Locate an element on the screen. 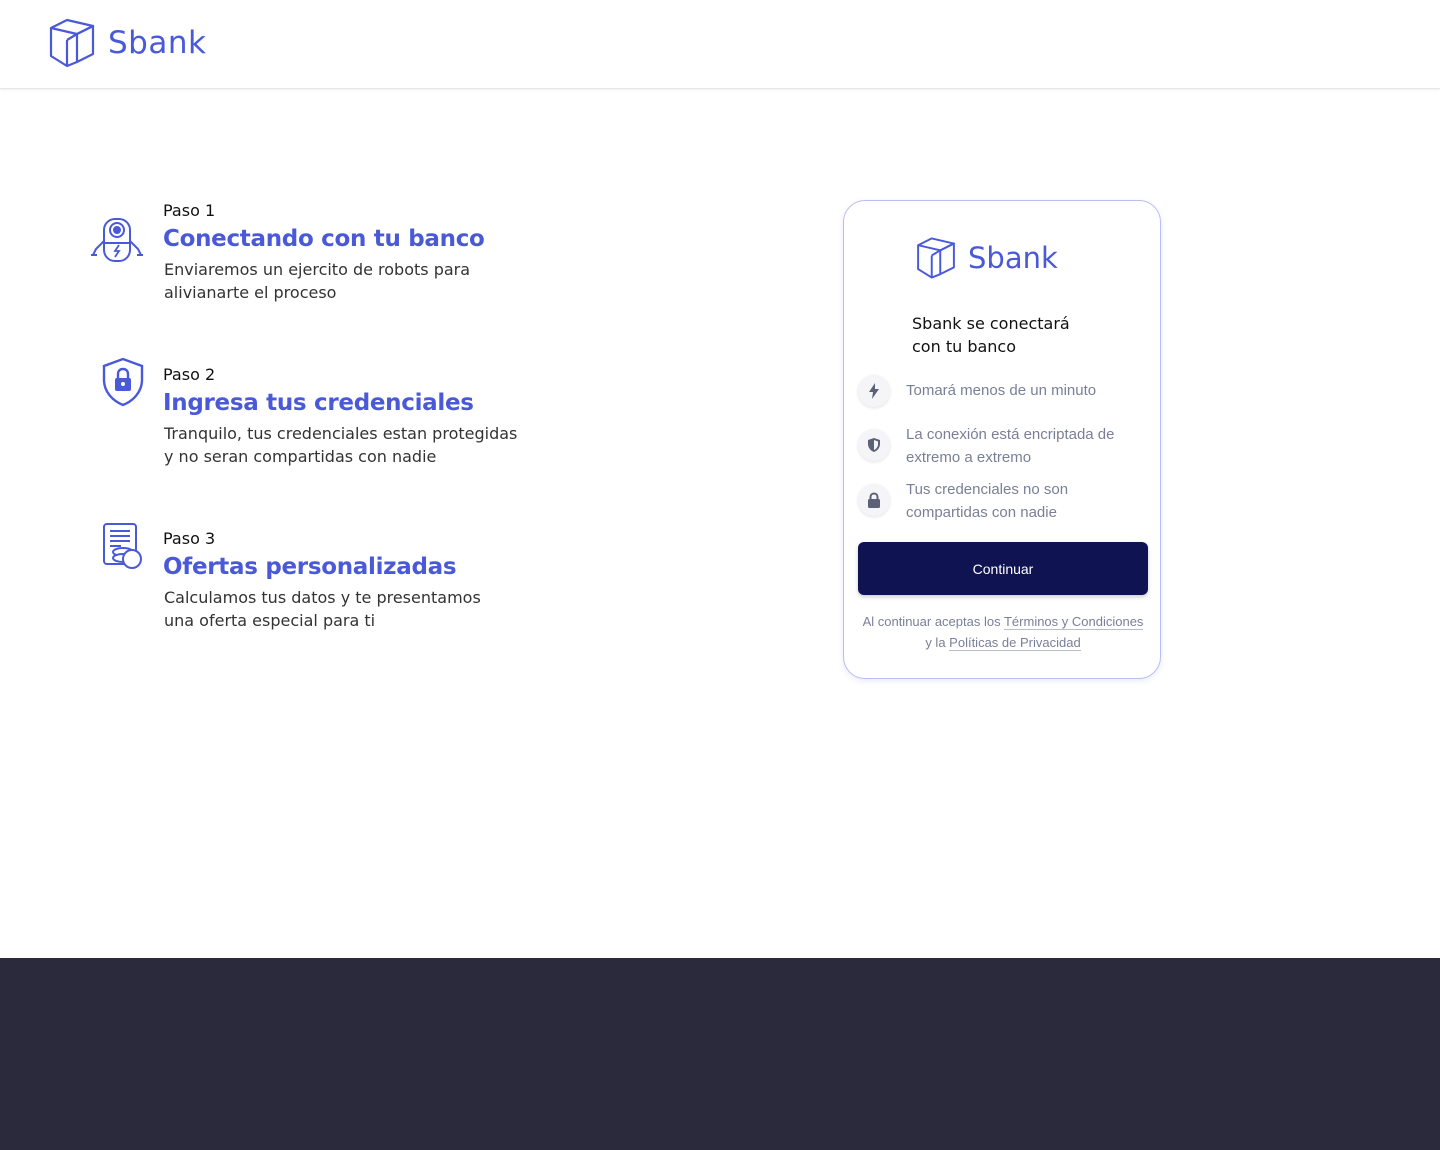 The width and height of the screenshot is (1440, 1150). step-description-line: y no seran compartidas con nadie is located at coordinates (300, 456).